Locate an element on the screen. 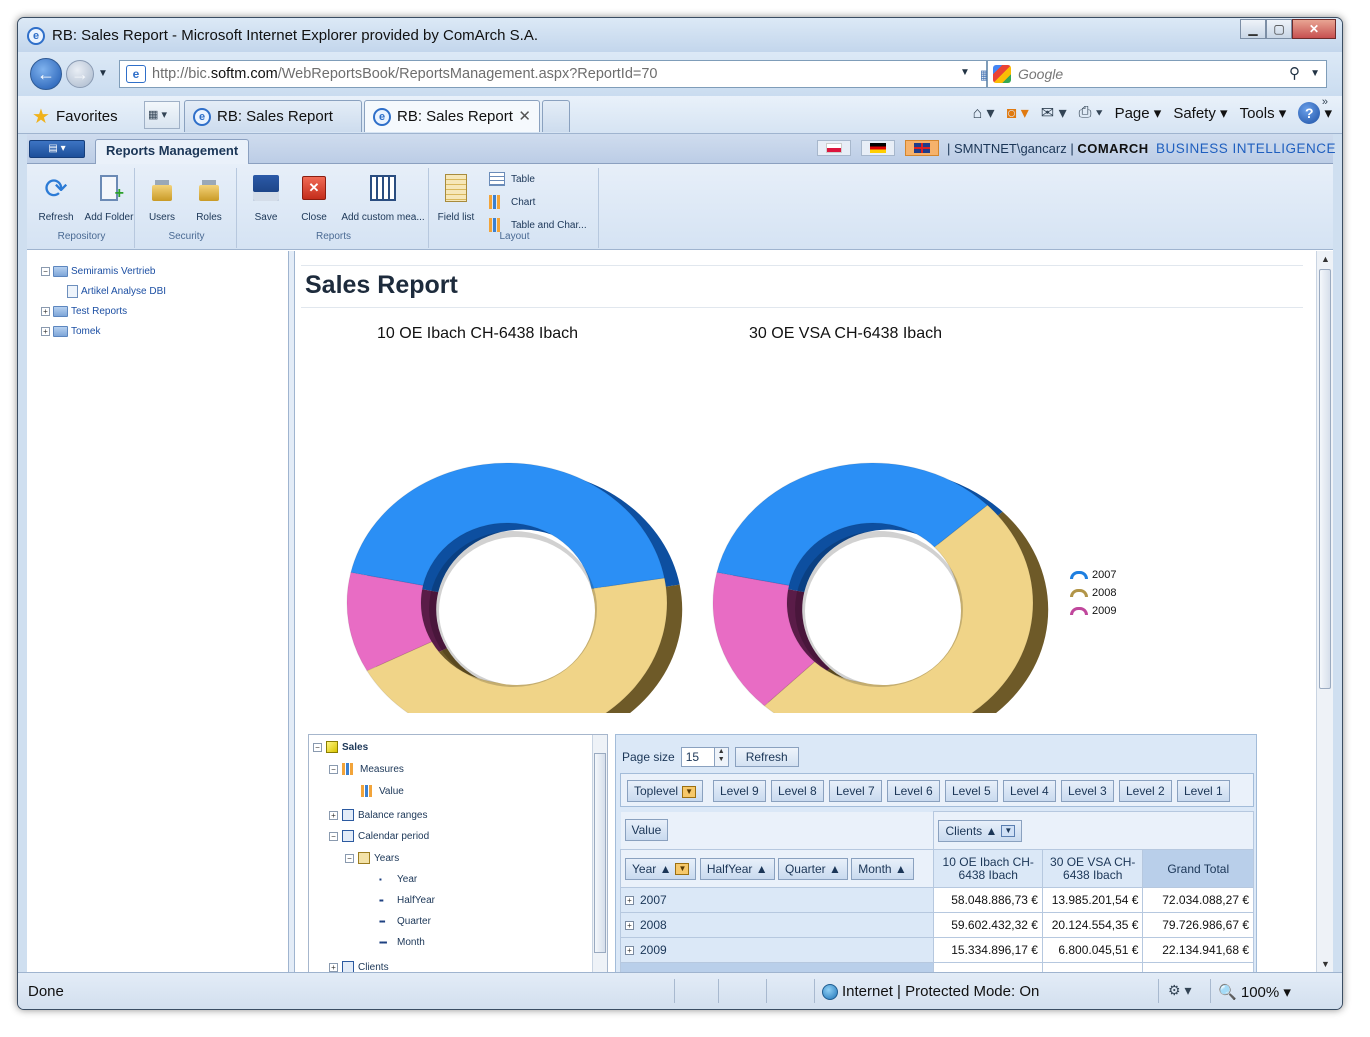  flag-en-icon is located at coordinates (922, 148).